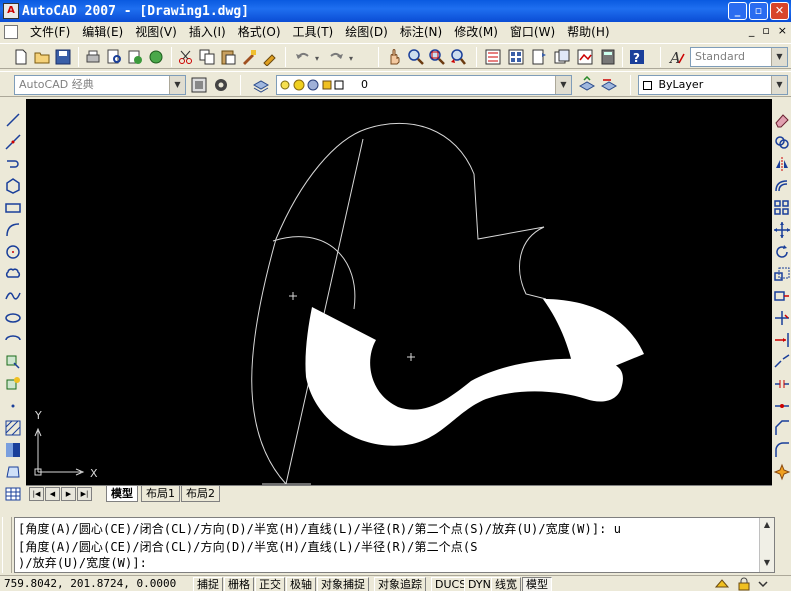 Image resolution: width=791 pixels, height=591 pixels. I want to click on mirror-icon, so click(782, 164).